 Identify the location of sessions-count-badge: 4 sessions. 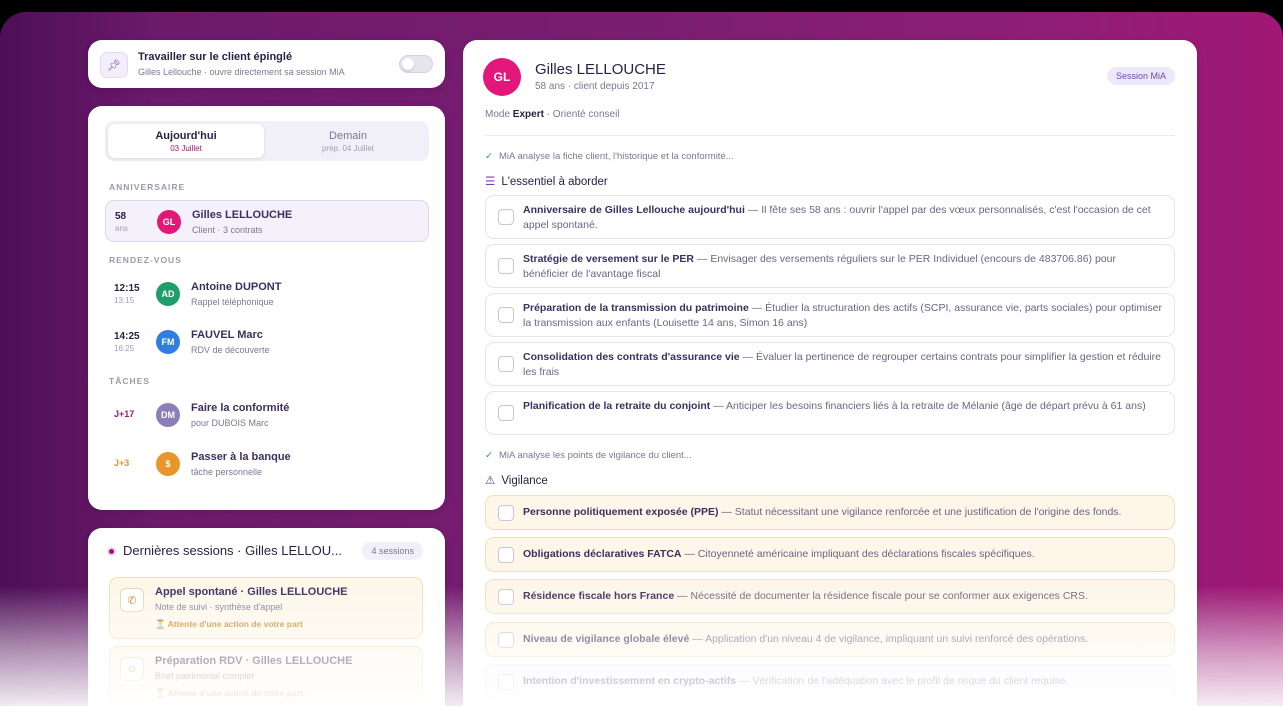
(392, 551).